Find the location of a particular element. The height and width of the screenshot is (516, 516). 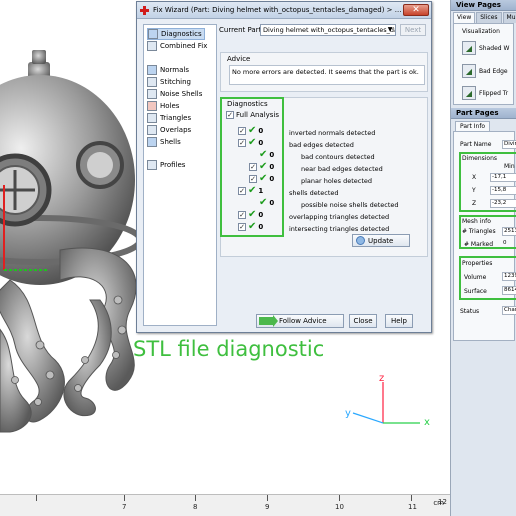

row-label: bad contours detected is located at coordinates (338, 157).